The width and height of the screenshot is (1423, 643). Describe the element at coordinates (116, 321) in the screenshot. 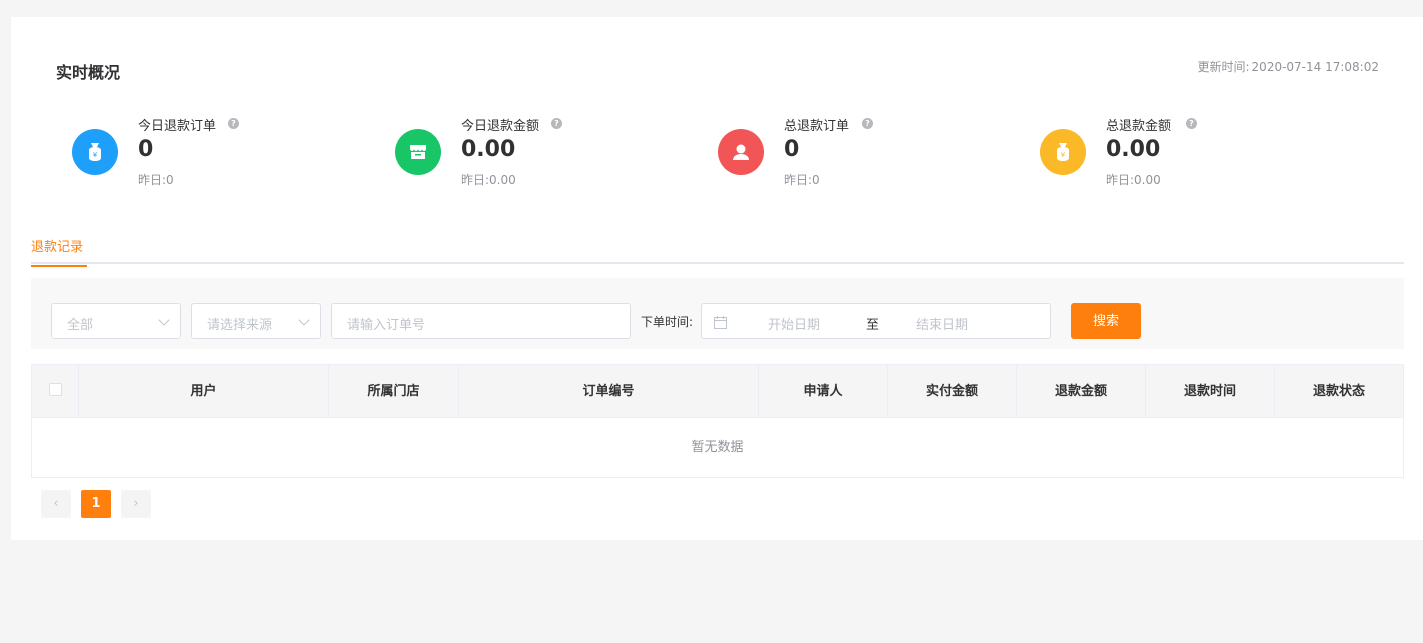

I see `status-select: 全部` at that location.